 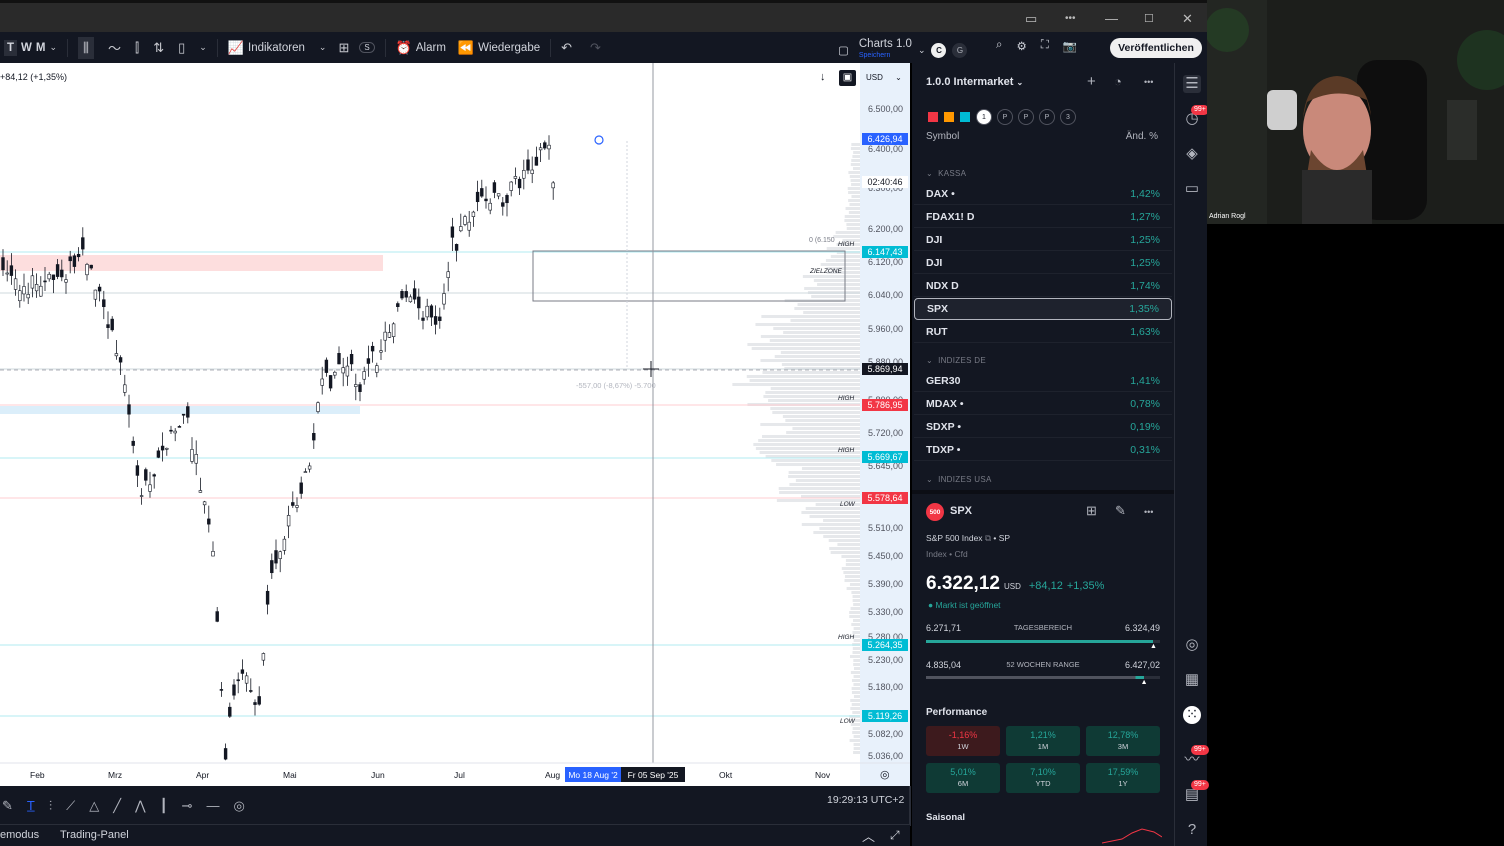 I want to click on auto-scale-icon: ▣, so click(x=847, y=78).